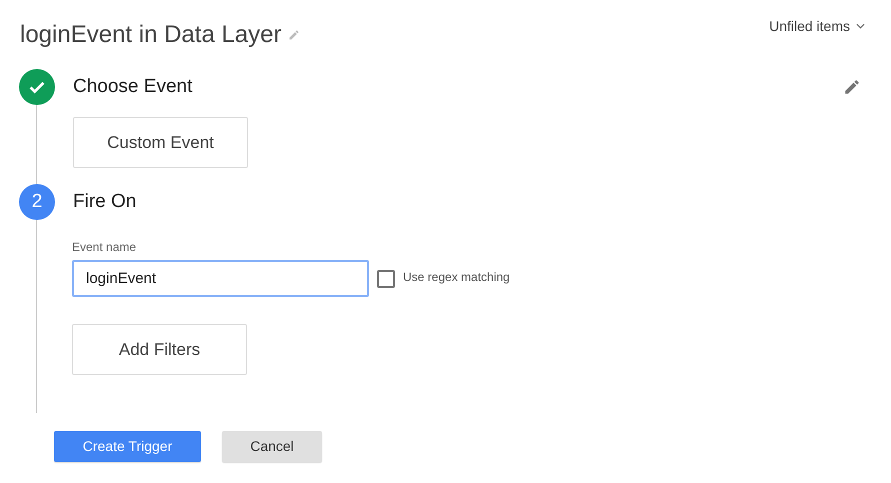 Image resolution: width=891 pixels, height=483 pixels. I want to click on step-number: 2, so click(37, 202).